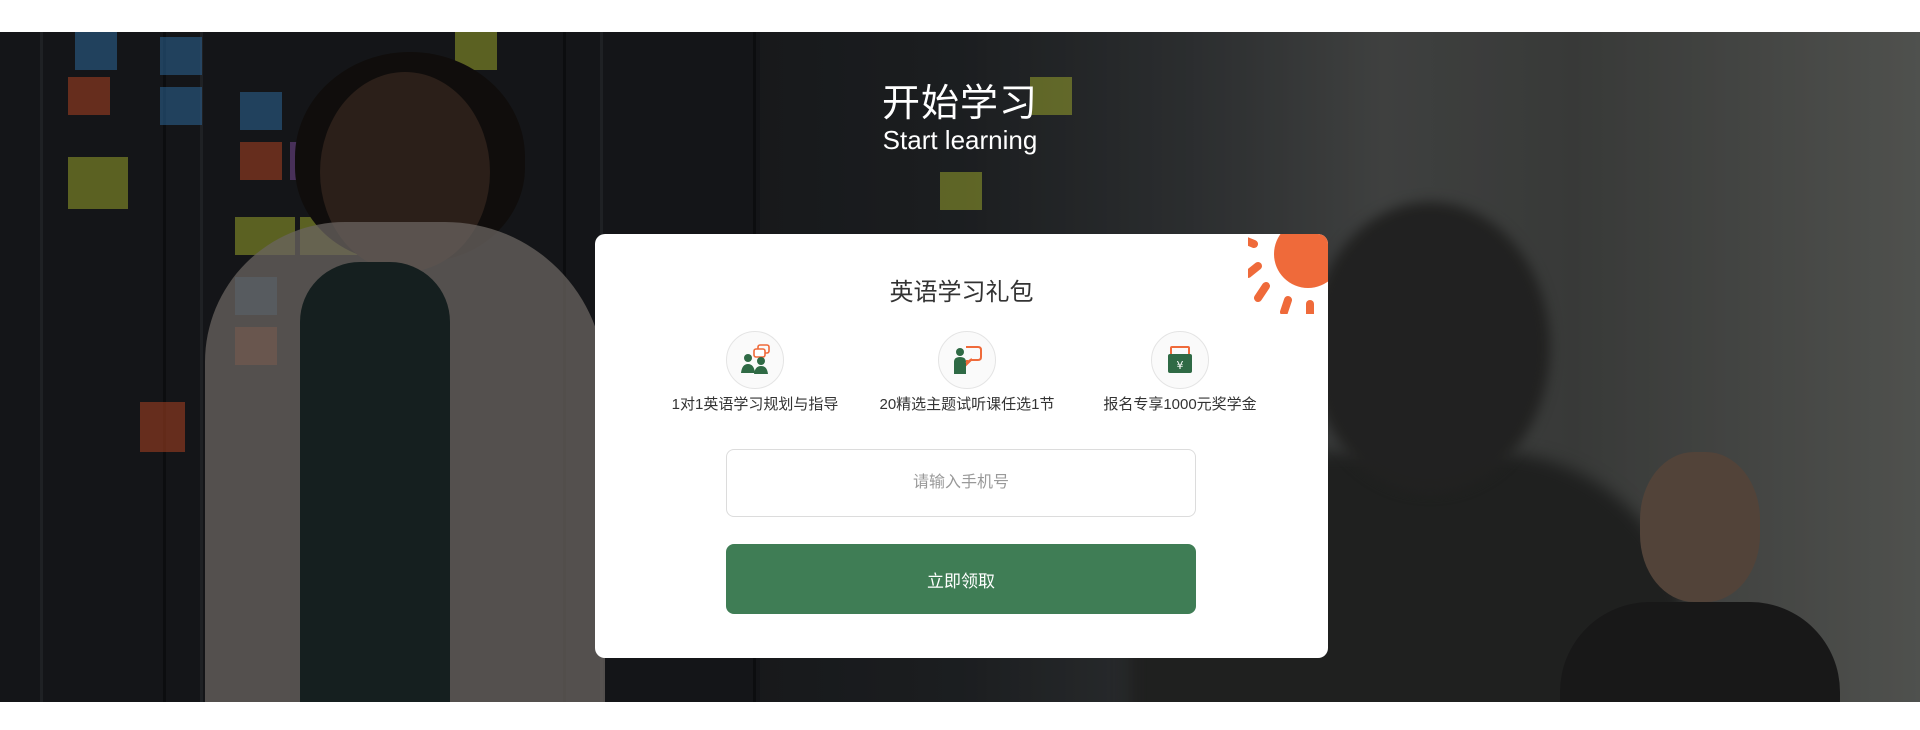 The height and width of the screenshot is (730, 1920). Describe the element at coordinates (961, 579) in the screenshot. I see `claim-now-button: 立即领取` at that location.